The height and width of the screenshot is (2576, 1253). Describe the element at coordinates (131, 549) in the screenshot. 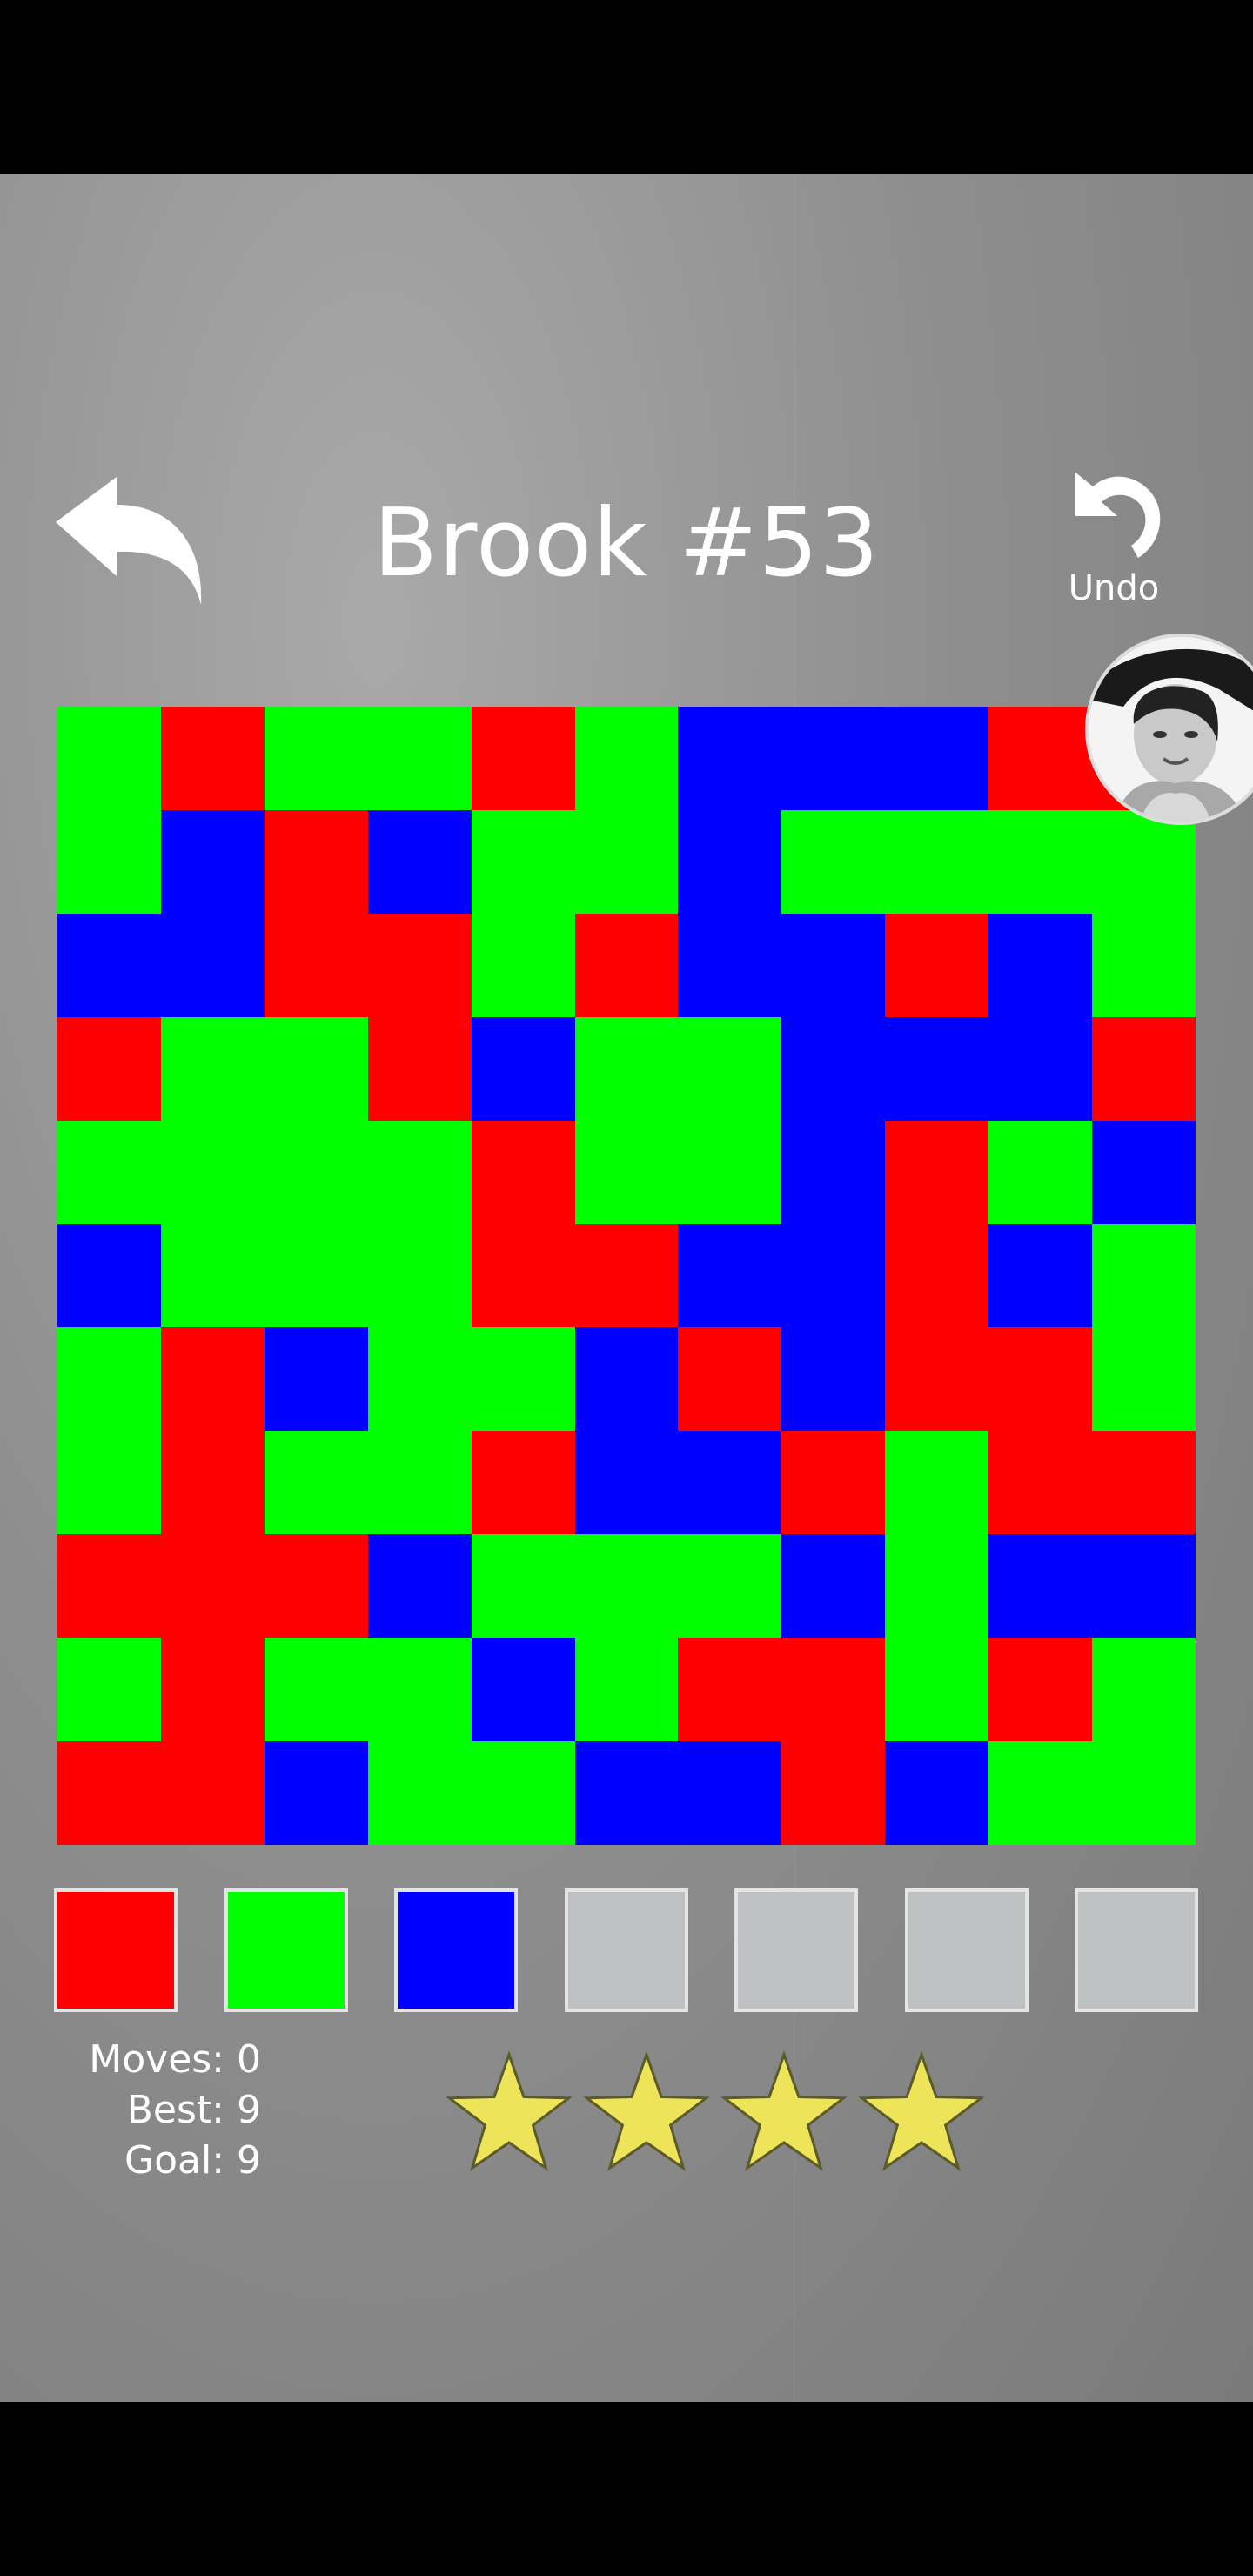

I see `back-button` at that location.